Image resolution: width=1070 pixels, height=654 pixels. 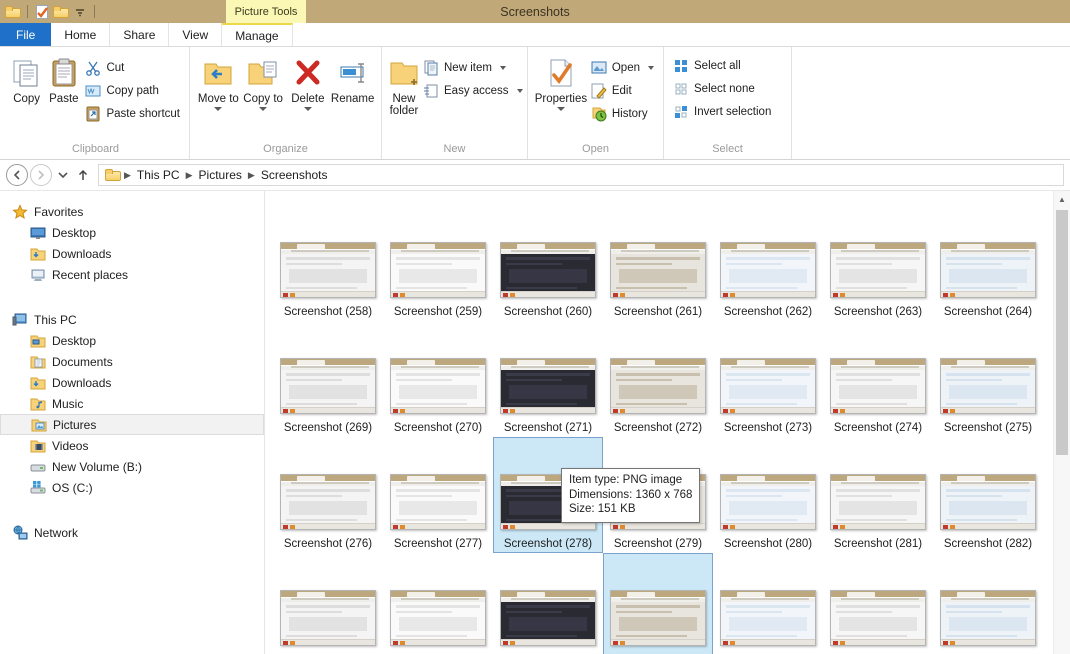 I want to click on select-small-buttons: Select all Select none Invert selection, so click(x=722, y=87).